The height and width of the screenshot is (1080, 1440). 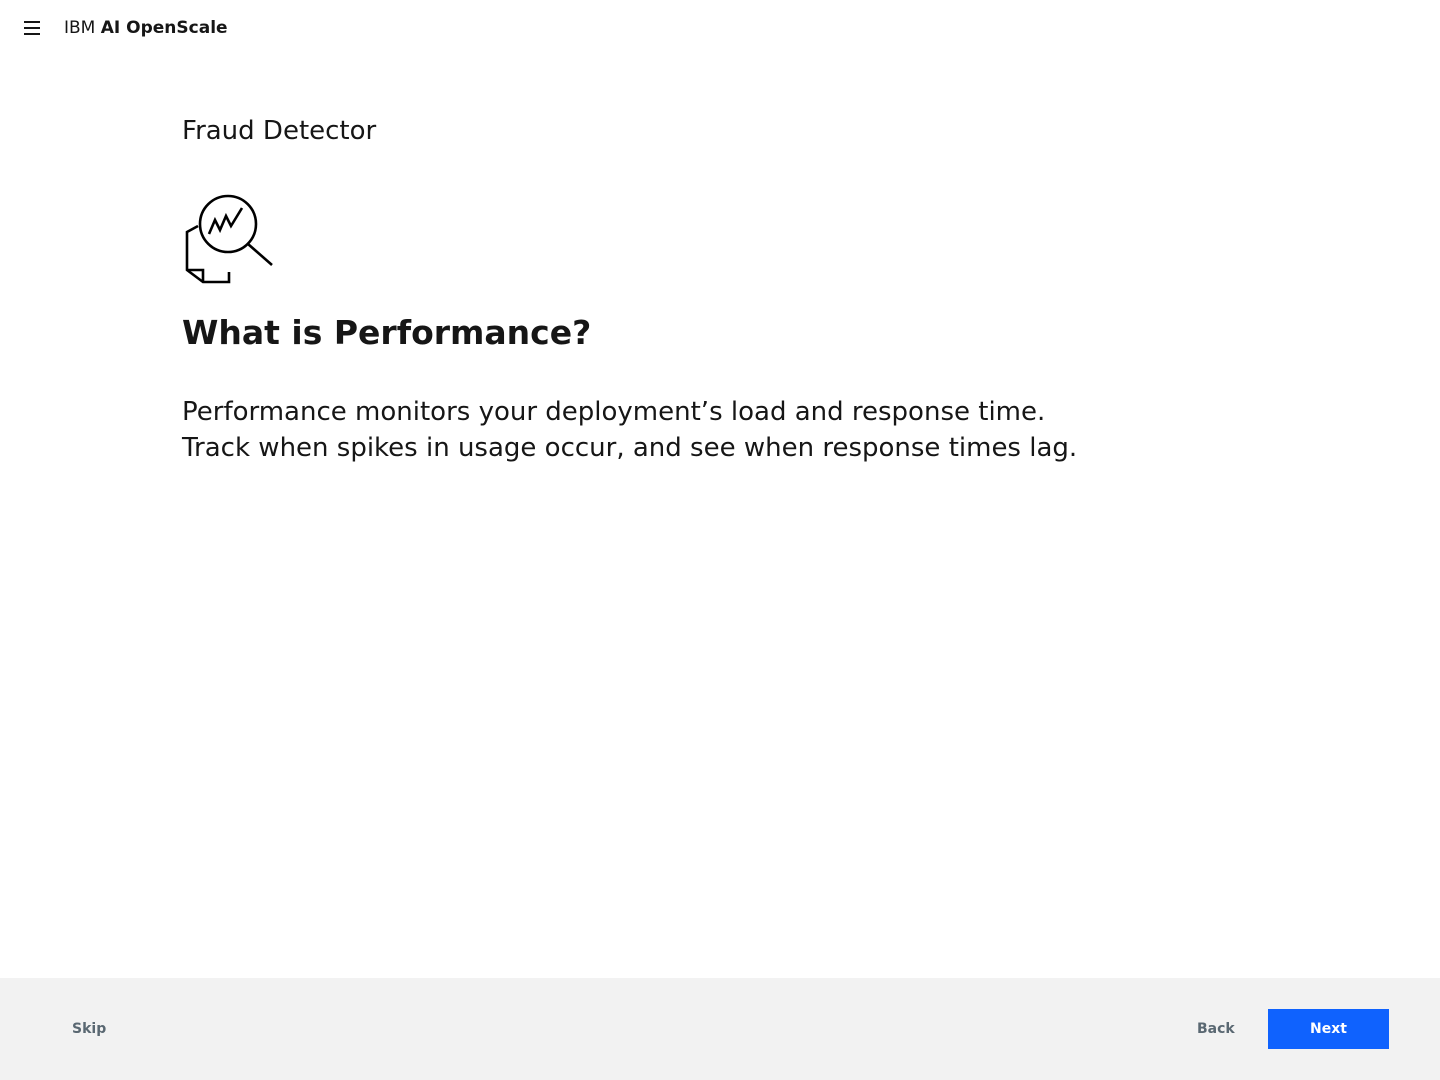 I want to click on hamburger-menu-button, so click(x=32, y=28).